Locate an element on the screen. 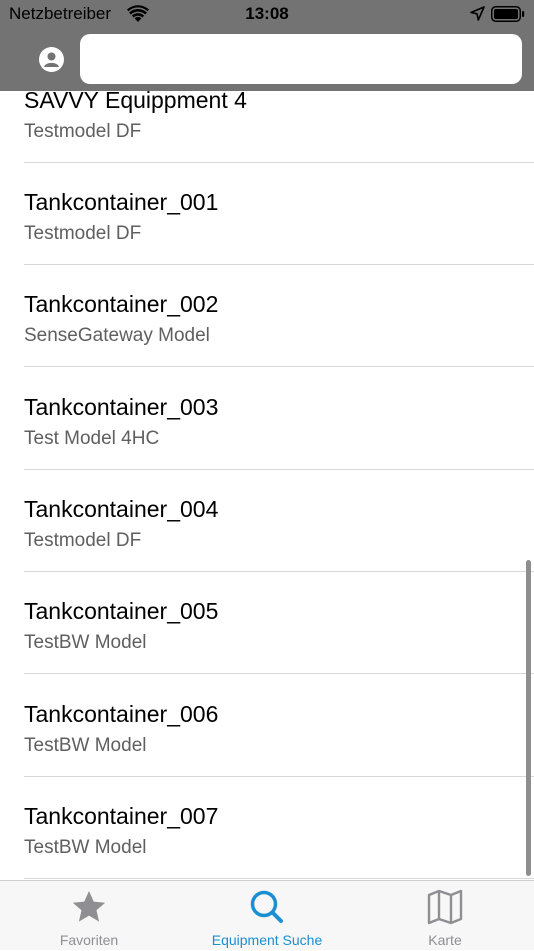  list-item: Tankcontainer_004 Testmodel DF is located at coordinates (279, 521).